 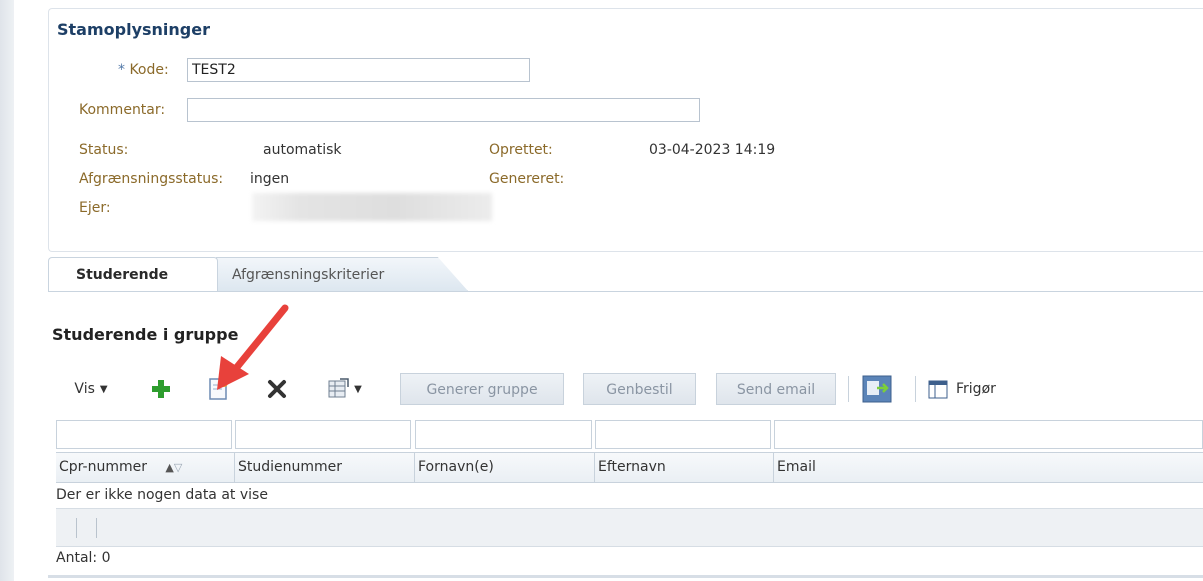 What do you see at coordinates (162, 495) in the screenshot?
I see `empty-table-message: Der er ikke nogen data at vise` at bounding box center [162, 495].